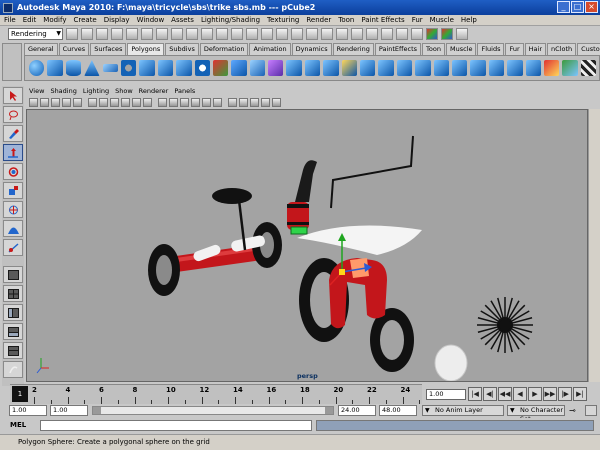 This screenshot has width=600, height=450. Describe the element at coordinates (243, 102) in the screenshot. I see `xray-icon` at that location.